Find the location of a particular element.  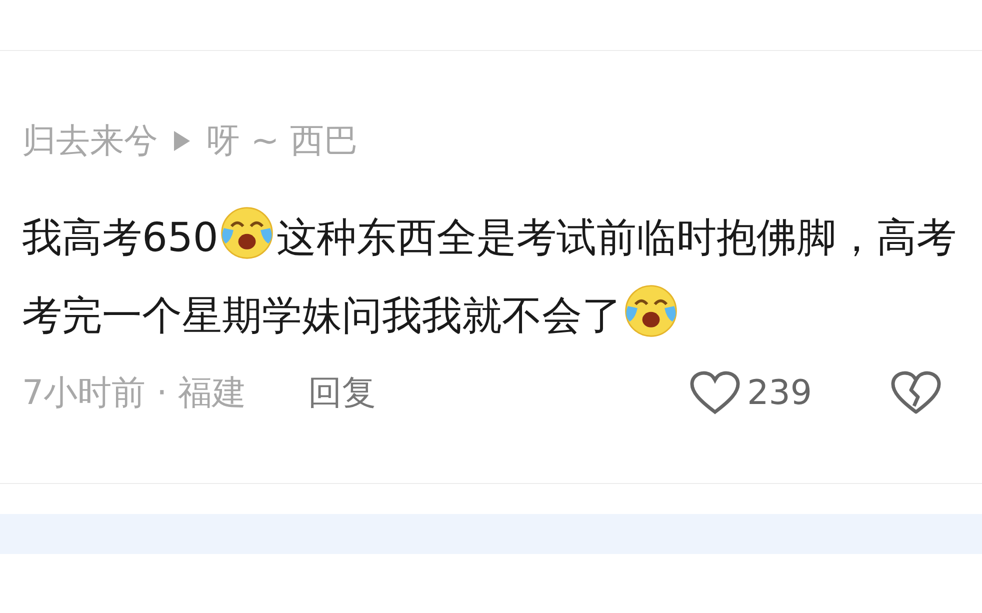

play-arrow-icon is located at coordinates (182, 141).